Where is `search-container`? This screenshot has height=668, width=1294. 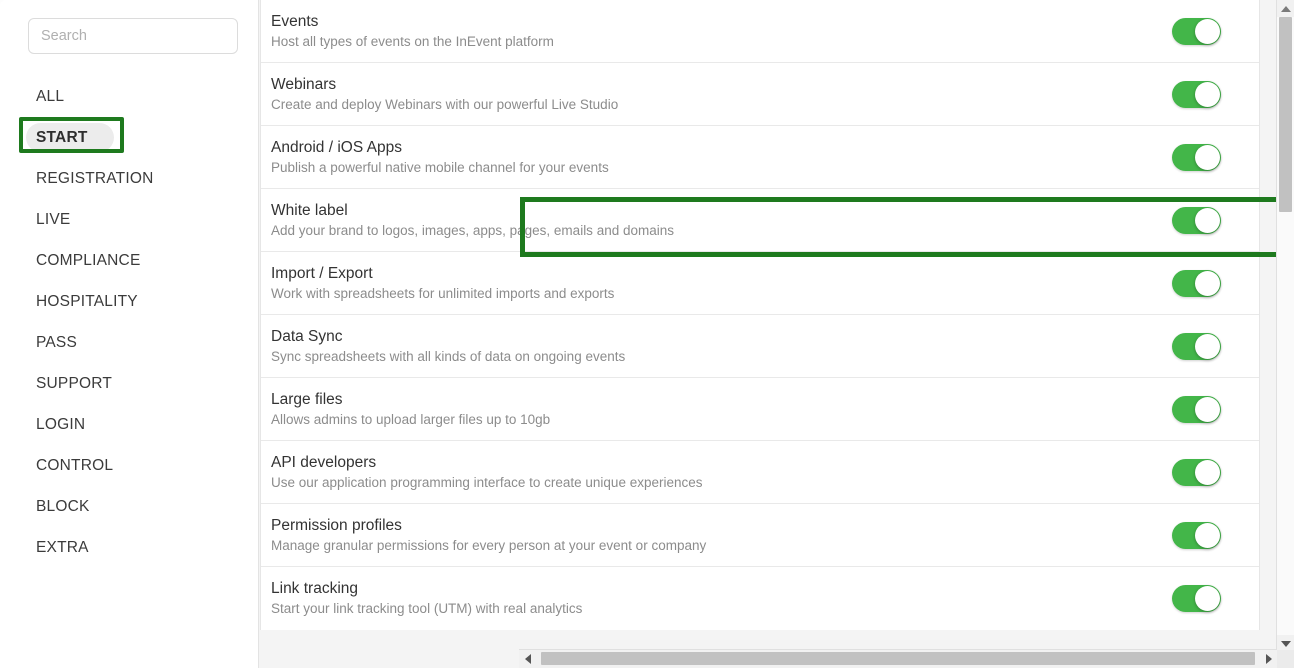 search-container is located at coordinates (129, 36).